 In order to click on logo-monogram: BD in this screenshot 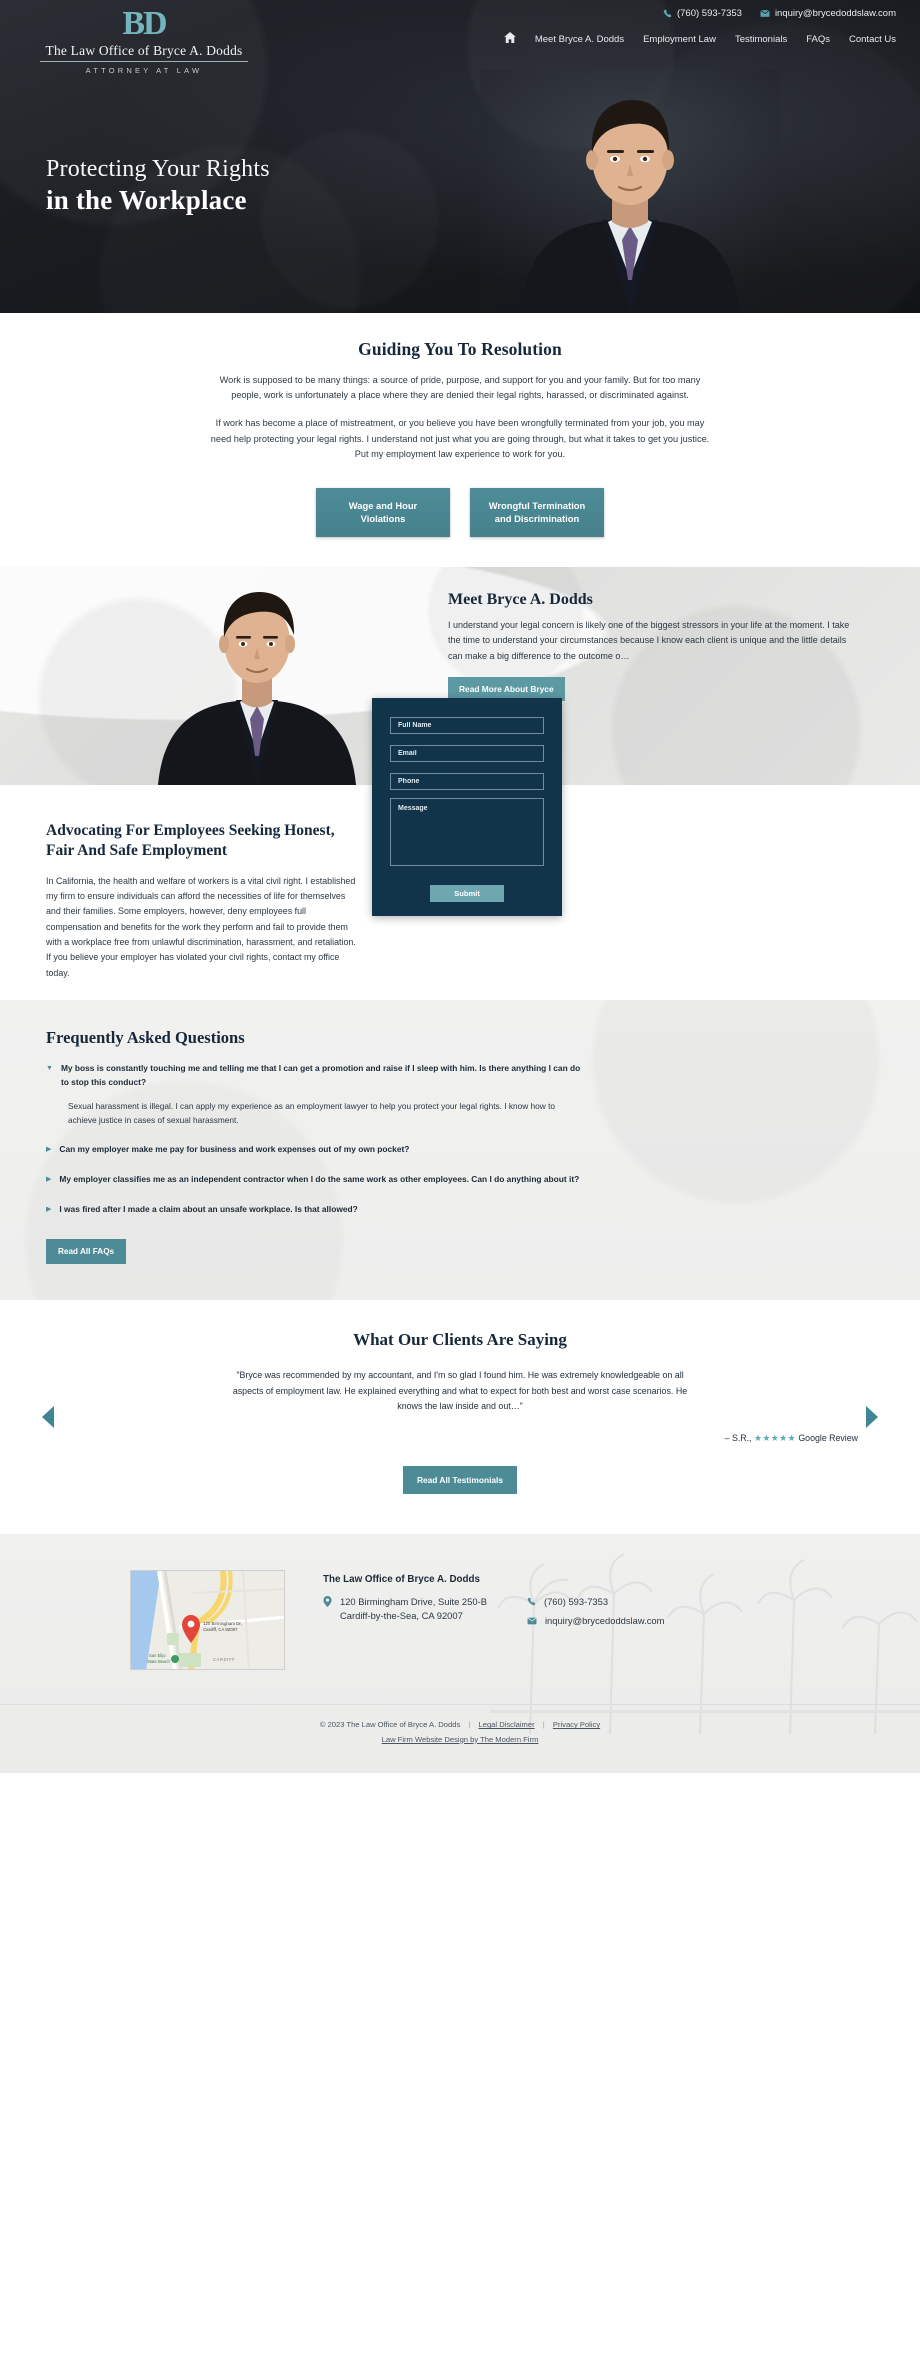, I will do `click(144, 23)`.